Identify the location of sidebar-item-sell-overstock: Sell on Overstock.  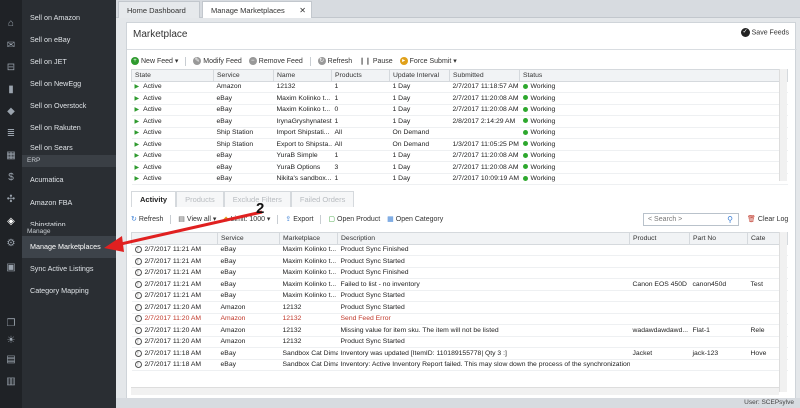
(69, 106).